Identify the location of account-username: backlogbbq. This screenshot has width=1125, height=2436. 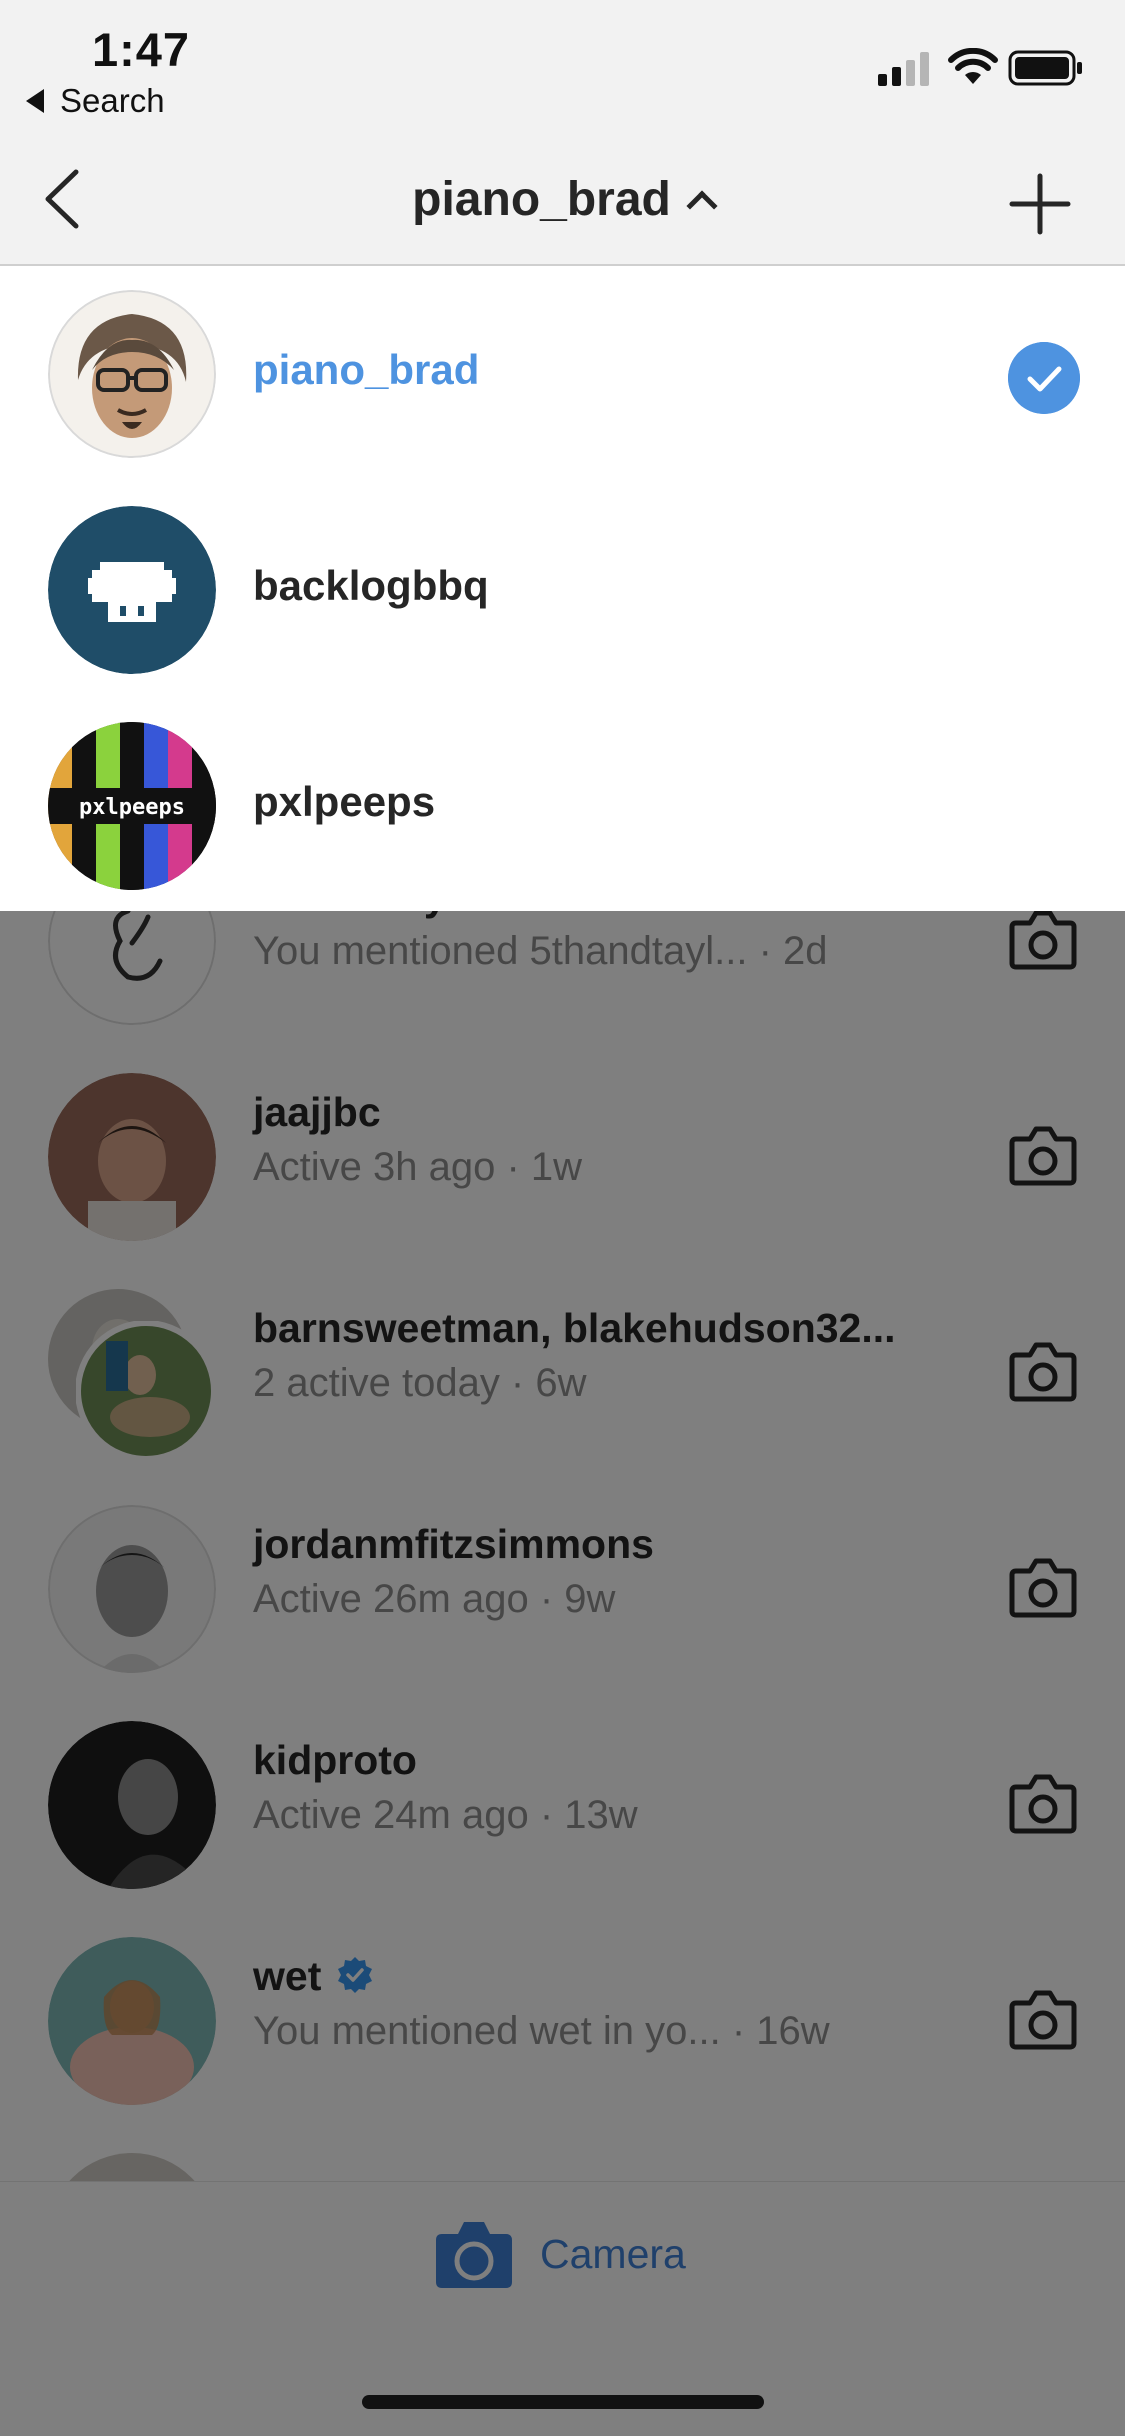
(371, 585).